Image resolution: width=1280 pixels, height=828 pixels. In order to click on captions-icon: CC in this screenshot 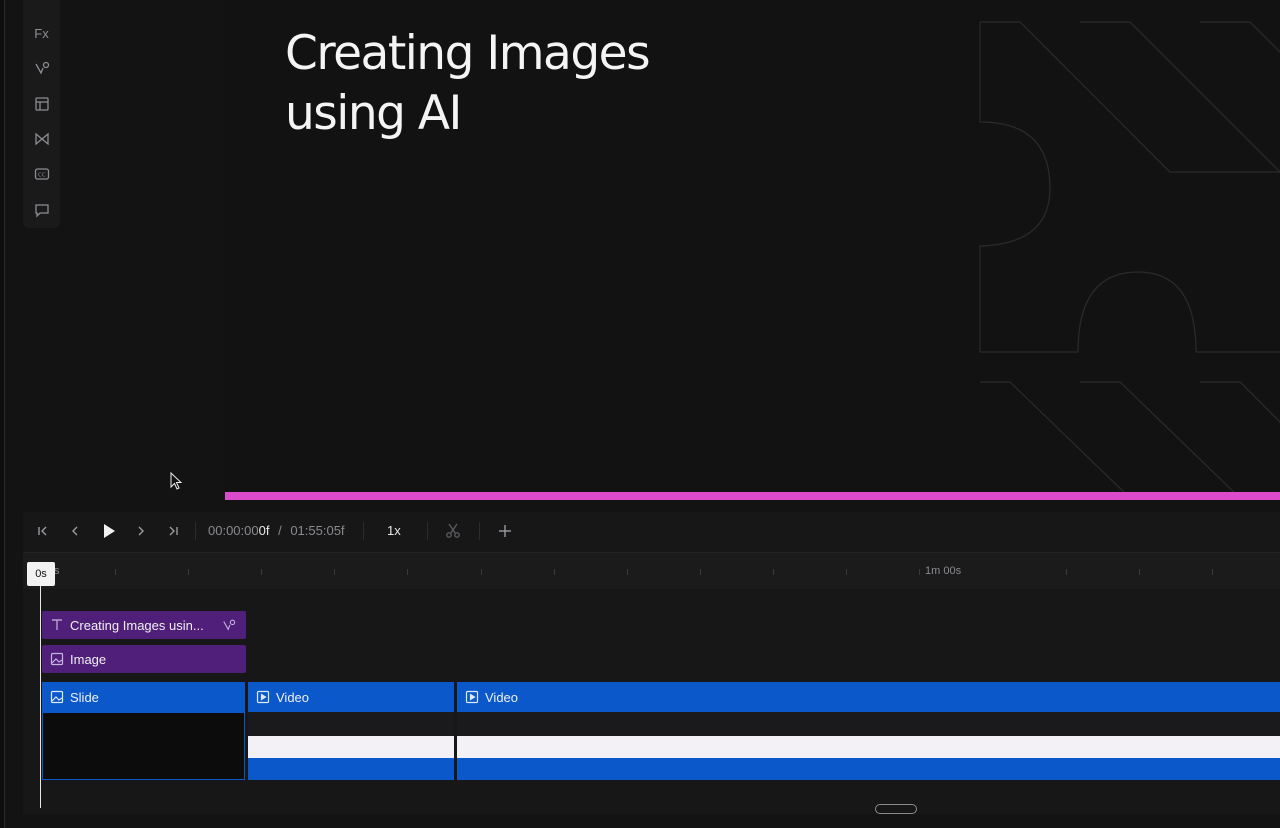, I will do `click(41, 174)`.